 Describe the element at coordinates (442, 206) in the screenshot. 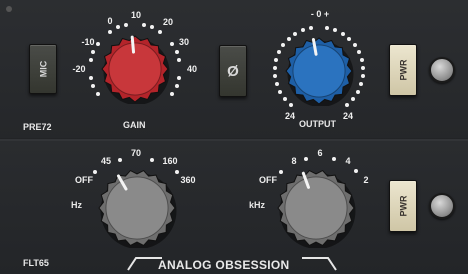

I see `power-lamp-bottom` at that location.